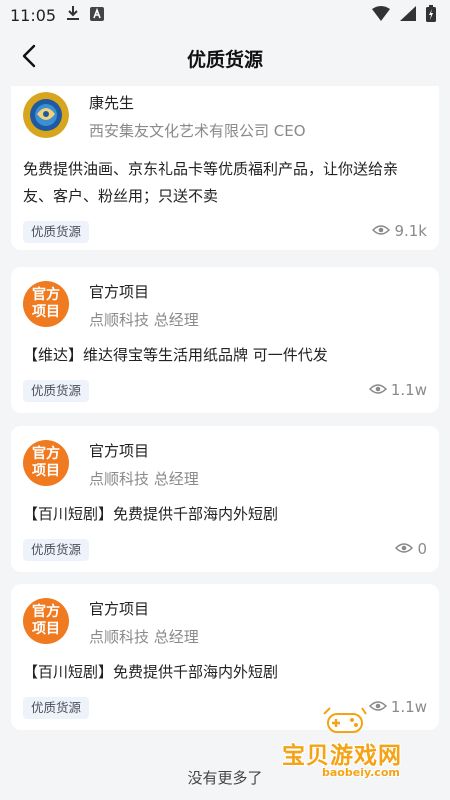 The width and height of the screenshot is (450, 800). What do you see at coordinates (175, 355) in the screenshot?
I see `post-description: 【维达】维达得宝等生活用纸品牌 可一件代发` at bounding box center [175, 355].